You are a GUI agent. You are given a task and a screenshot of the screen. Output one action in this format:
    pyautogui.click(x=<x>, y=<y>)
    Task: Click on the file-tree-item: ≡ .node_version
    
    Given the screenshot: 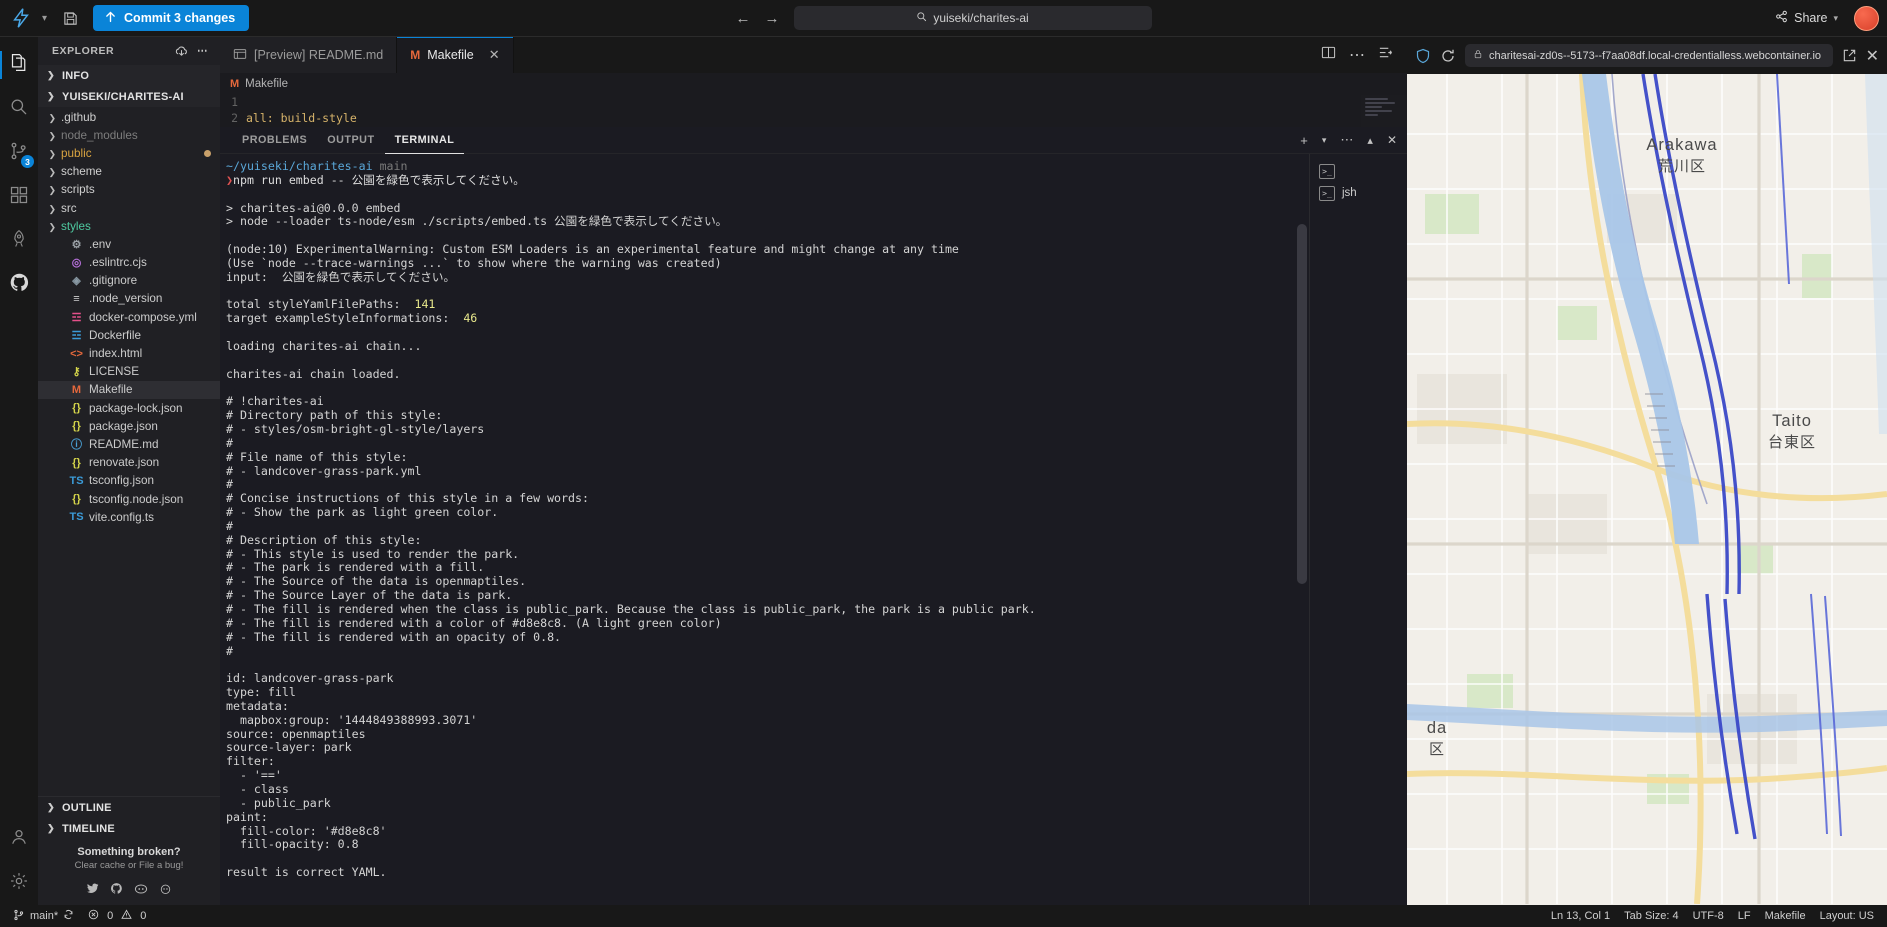 What is the action you would take?
    pyautogui.click(x=129, y=299)
    